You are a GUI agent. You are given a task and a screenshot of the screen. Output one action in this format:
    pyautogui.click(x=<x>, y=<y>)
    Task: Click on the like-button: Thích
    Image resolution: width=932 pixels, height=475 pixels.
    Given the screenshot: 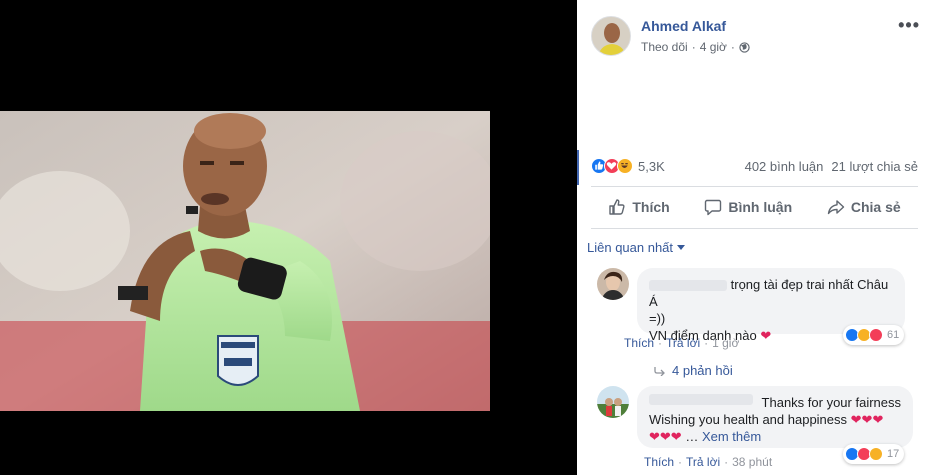 What is the action you would take?
    pyautogui.click(x=639, y=207)
    